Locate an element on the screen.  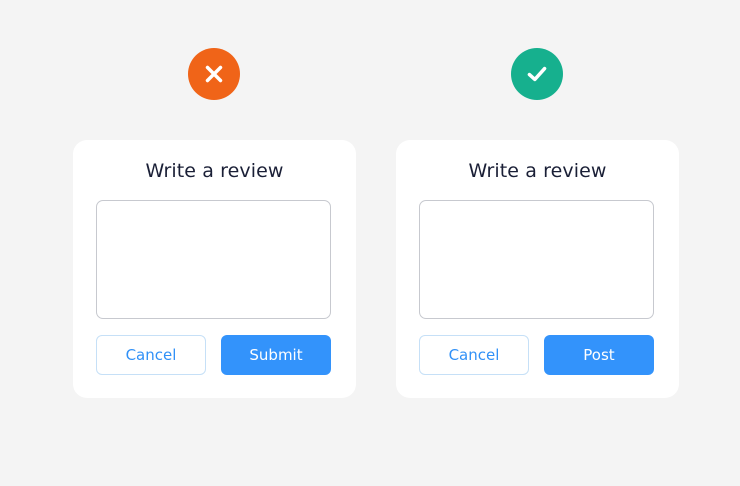
check-icon is located at coordinates (537, 74).